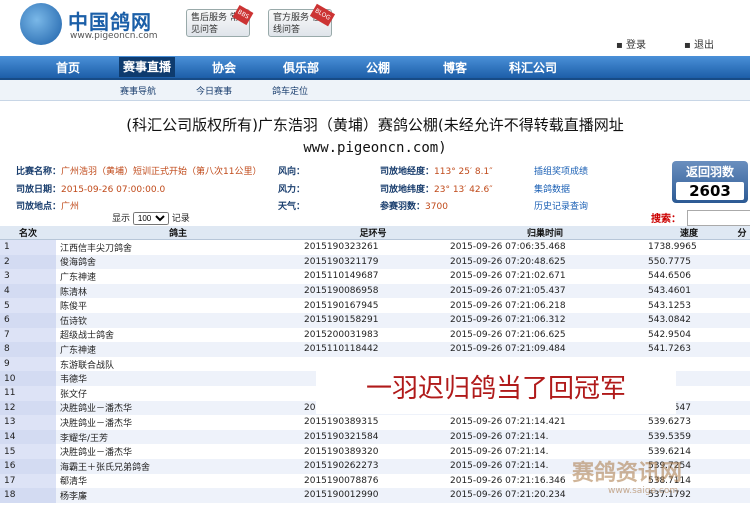 The width and height of the screenshot is (750, 523). I want to click on cell-rank: 15, so click(28, 451).